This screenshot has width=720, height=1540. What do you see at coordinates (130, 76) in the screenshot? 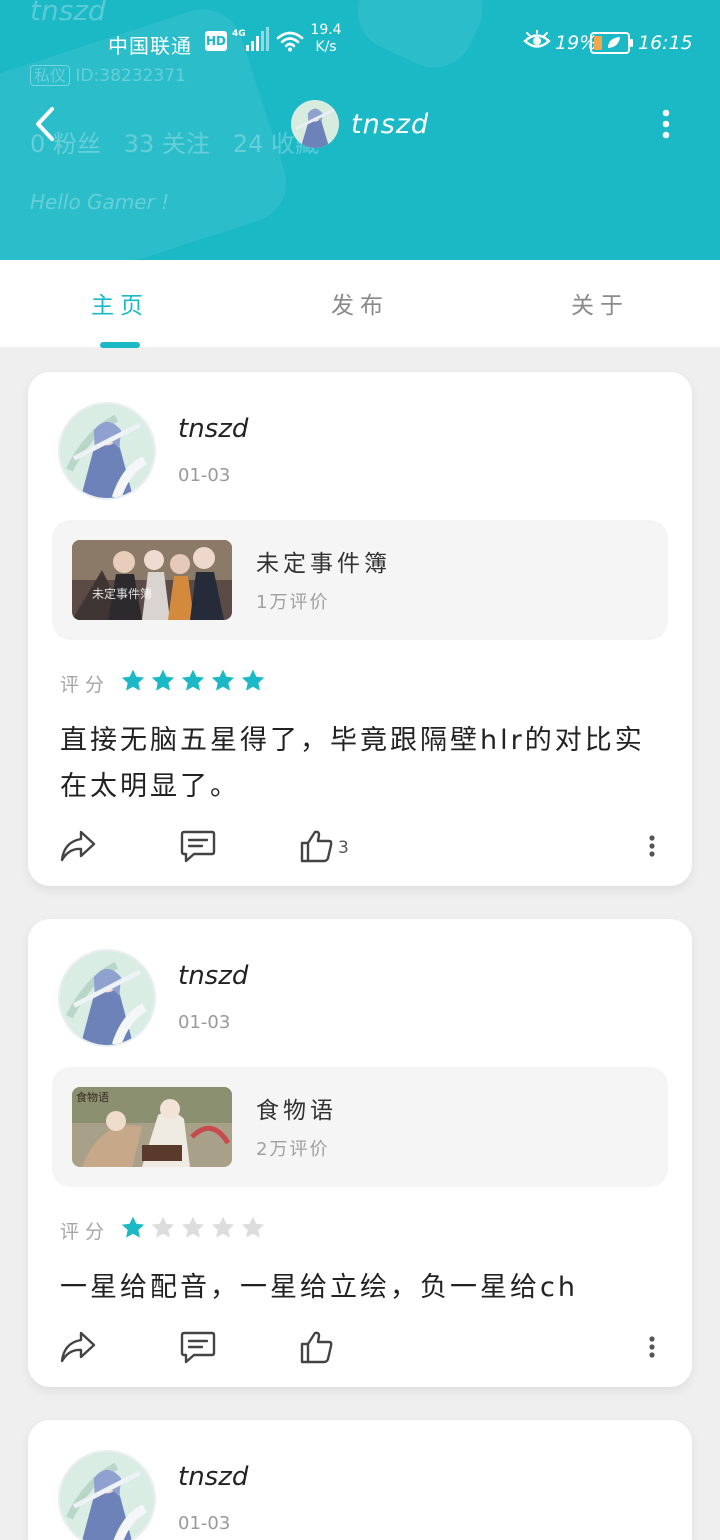
I see `header-bg-id: ID:38232371` at bounding box center [130, 76].